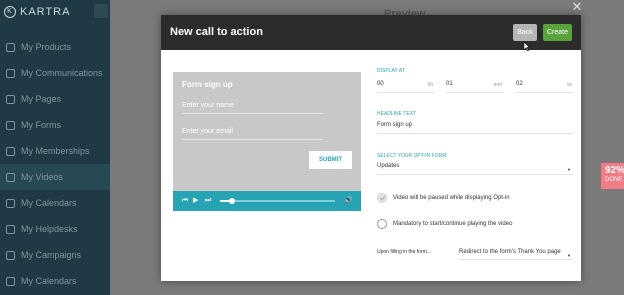  What do you see at coordinates (330, 160) in the screenshot?
I see `submit-button: SUBMIT` at bounding box center [330, 160].